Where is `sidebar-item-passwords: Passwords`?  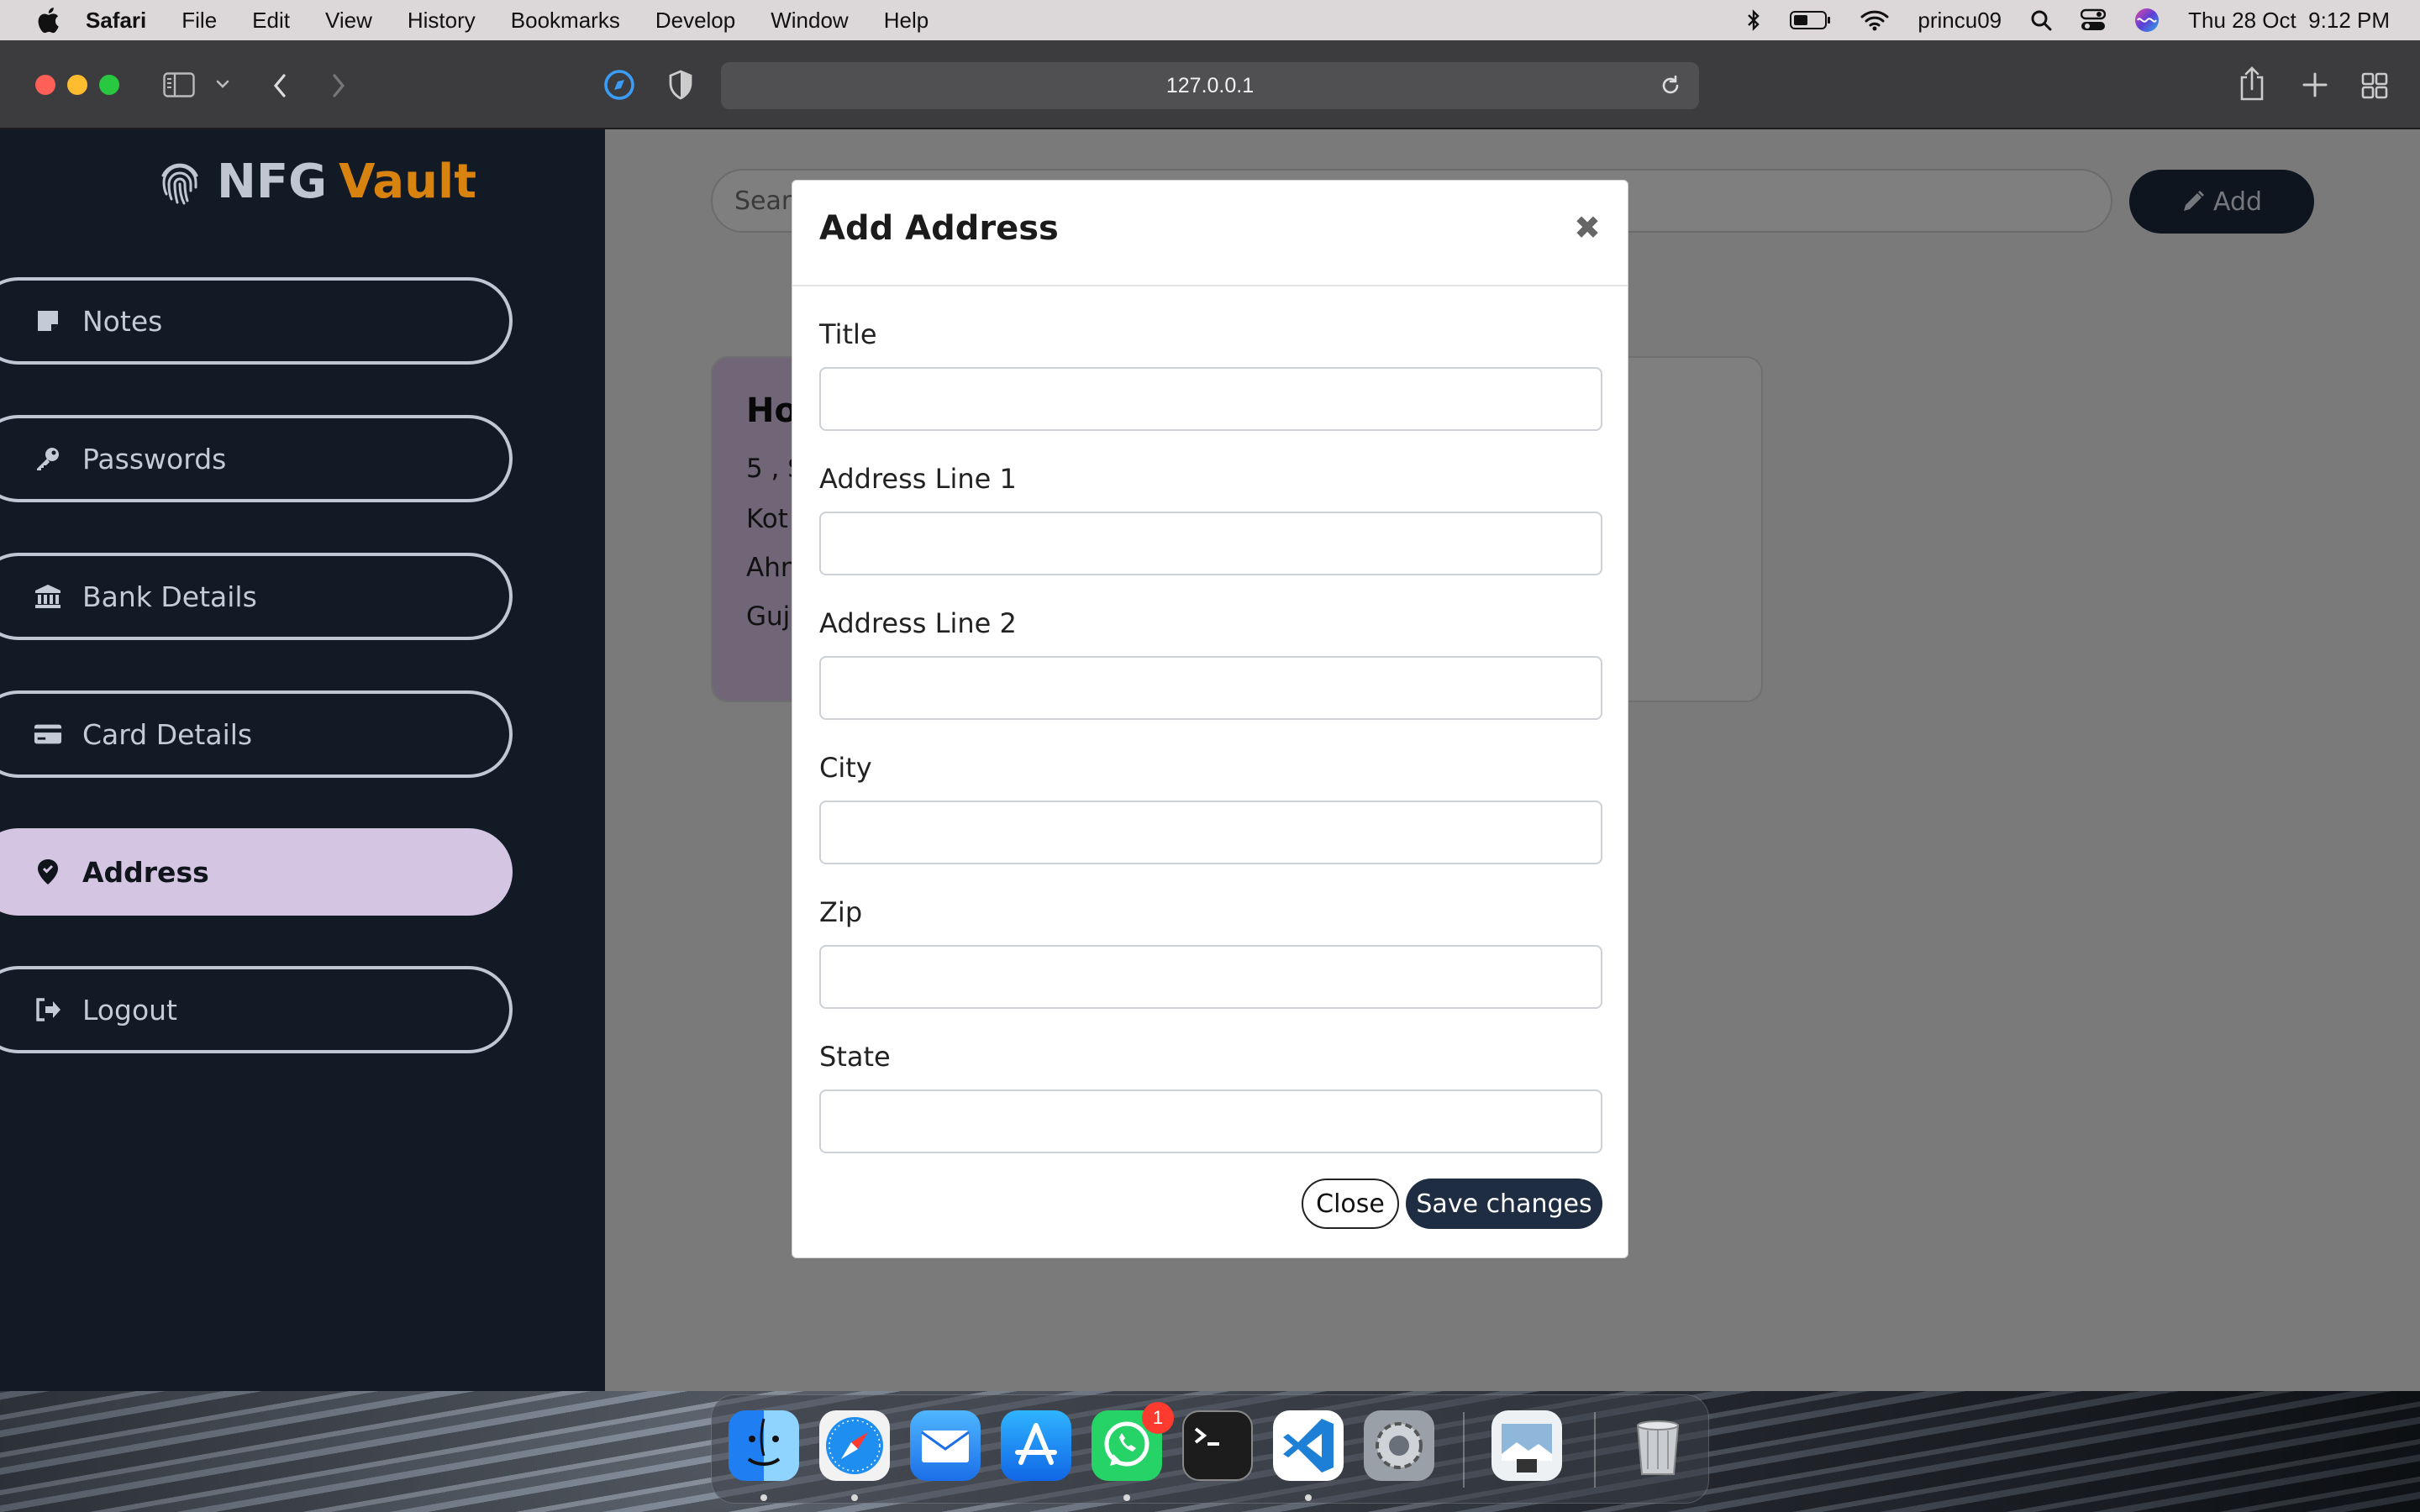
sidebar-item-passwords: Passwords is located at coordinates (256, 458).